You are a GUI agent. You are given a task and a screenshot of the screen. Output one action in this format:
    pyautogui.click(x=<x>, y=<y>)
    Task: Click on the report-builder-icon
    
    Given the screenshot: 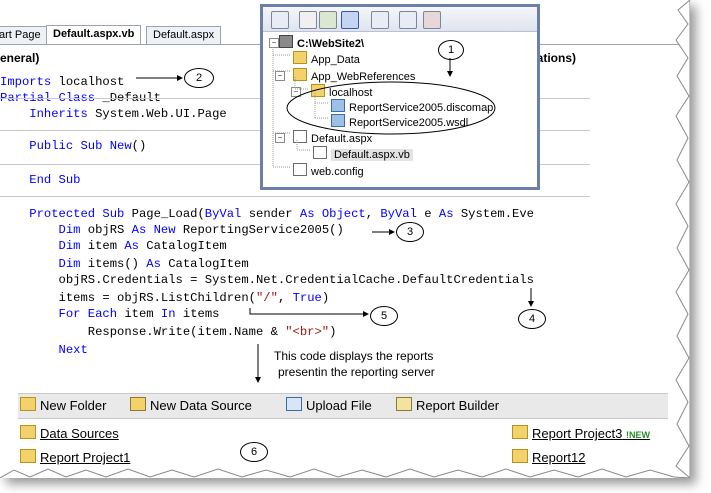 What is the action you would take?
    pyautogui.click(x=404, y=404)
    